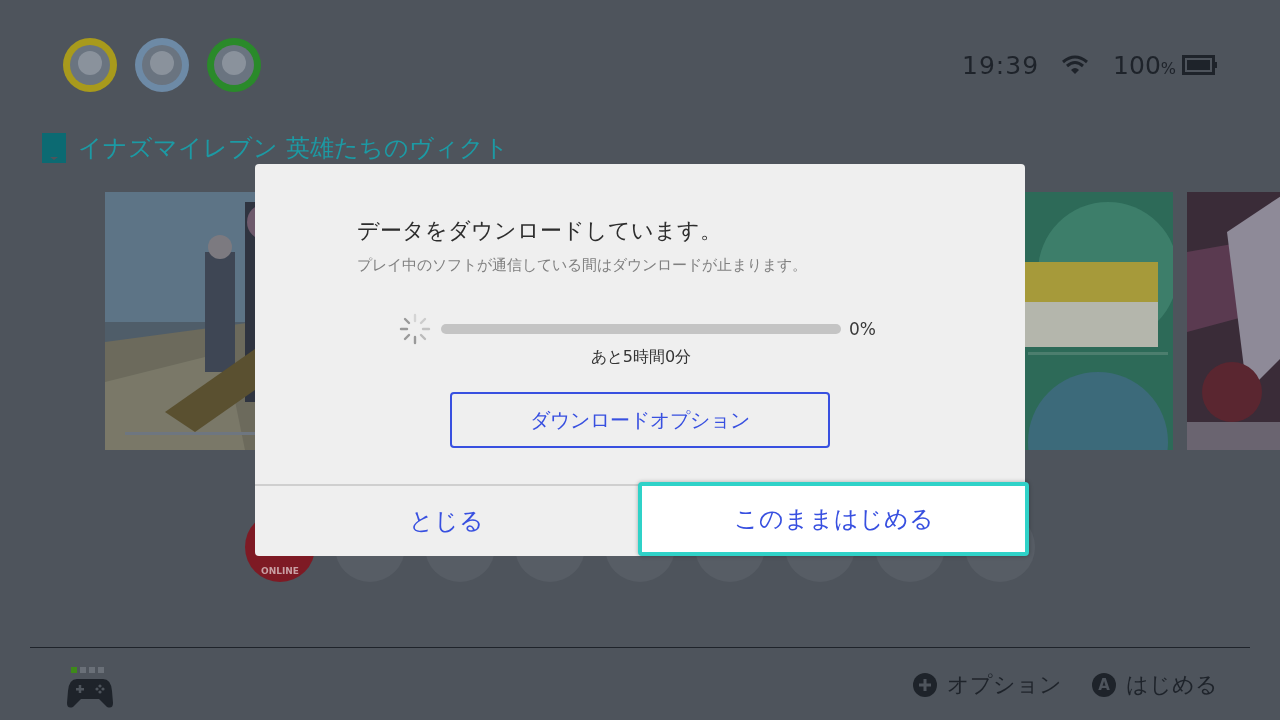 This screenshot has width=1280, height=720. What do you see at coordinates (925, 685) in the screenshot?
I see `plus-button-icon` at bounding box center [925, 685].